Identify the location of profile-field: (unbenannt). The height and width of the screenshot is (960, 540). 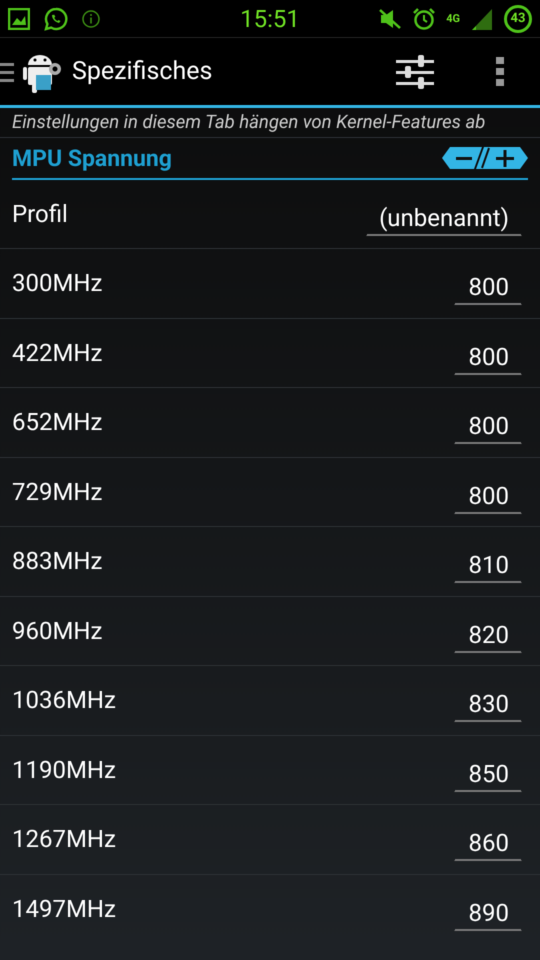
(444, 218).